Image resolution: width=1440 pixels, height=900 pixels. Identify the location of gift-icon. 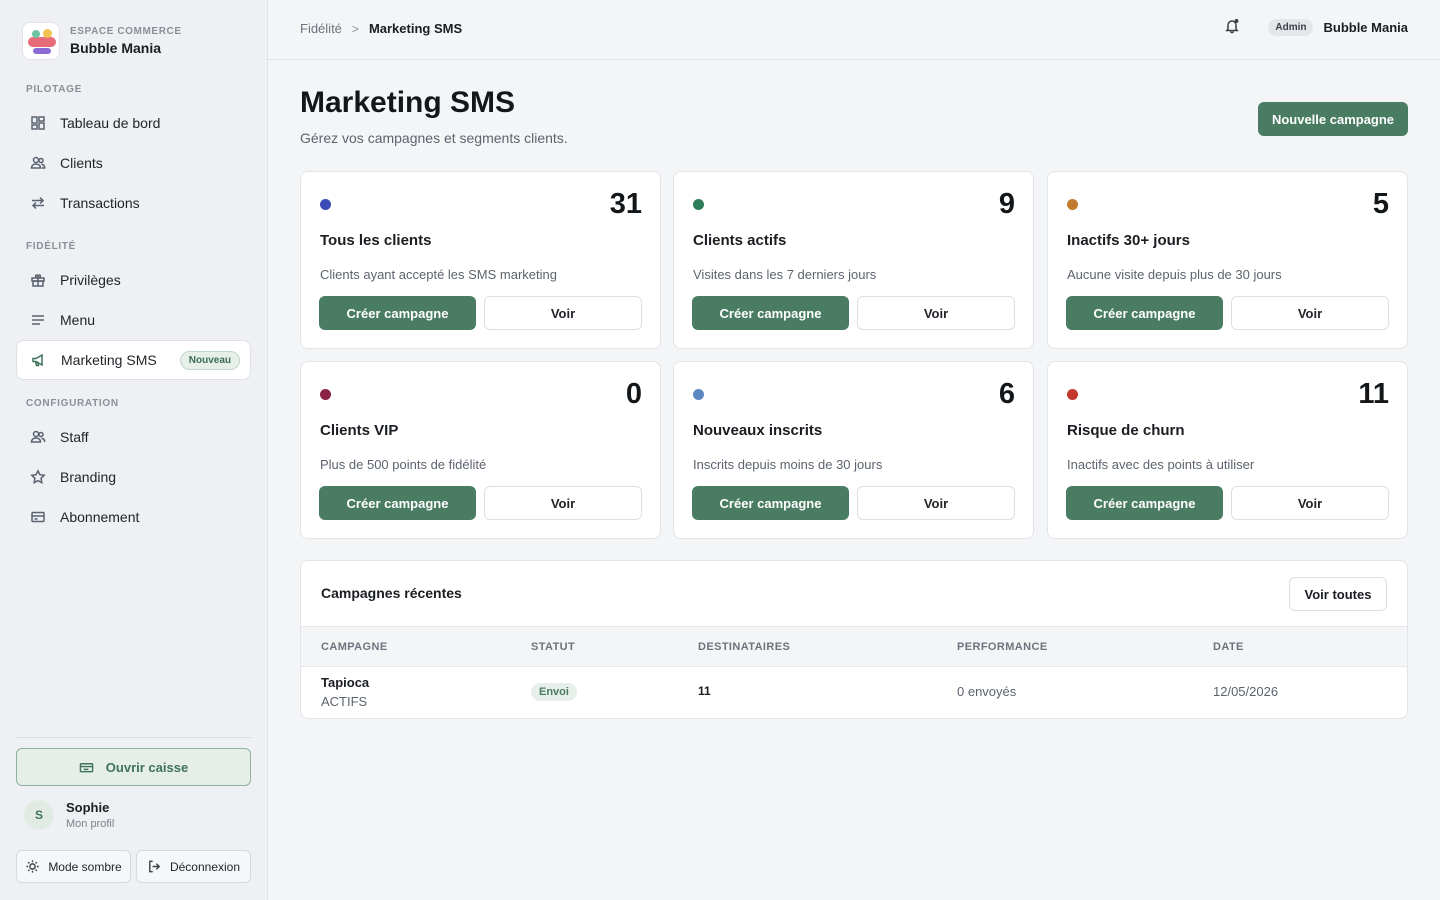
(38, 280).